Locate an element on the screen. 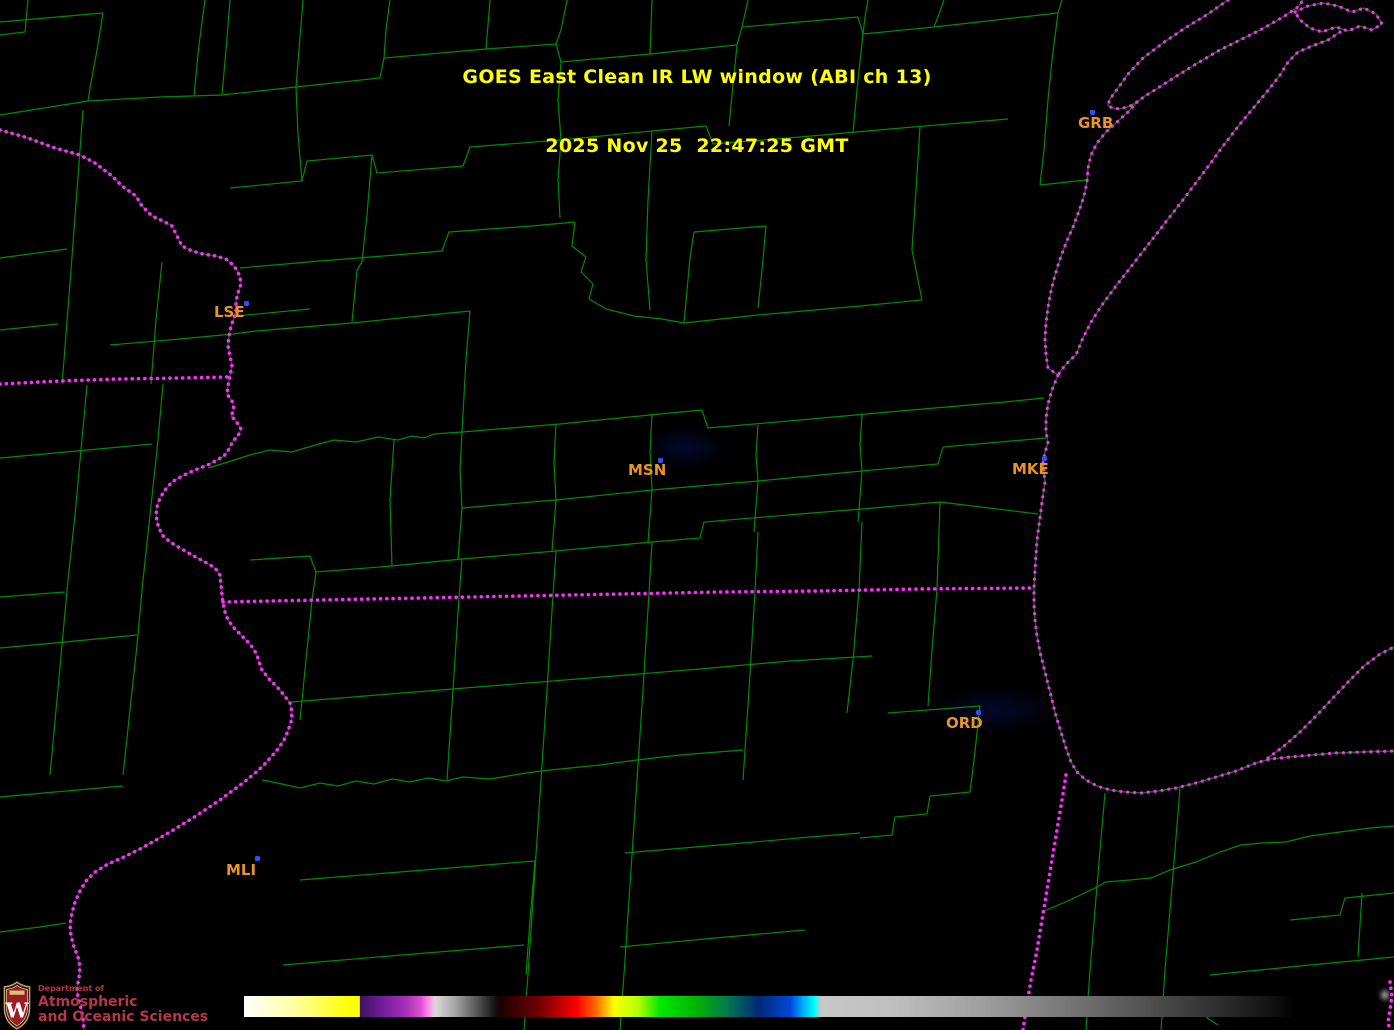 The image size is (1394, 1030). svg-text: W is located at coordinates (16, 1011).